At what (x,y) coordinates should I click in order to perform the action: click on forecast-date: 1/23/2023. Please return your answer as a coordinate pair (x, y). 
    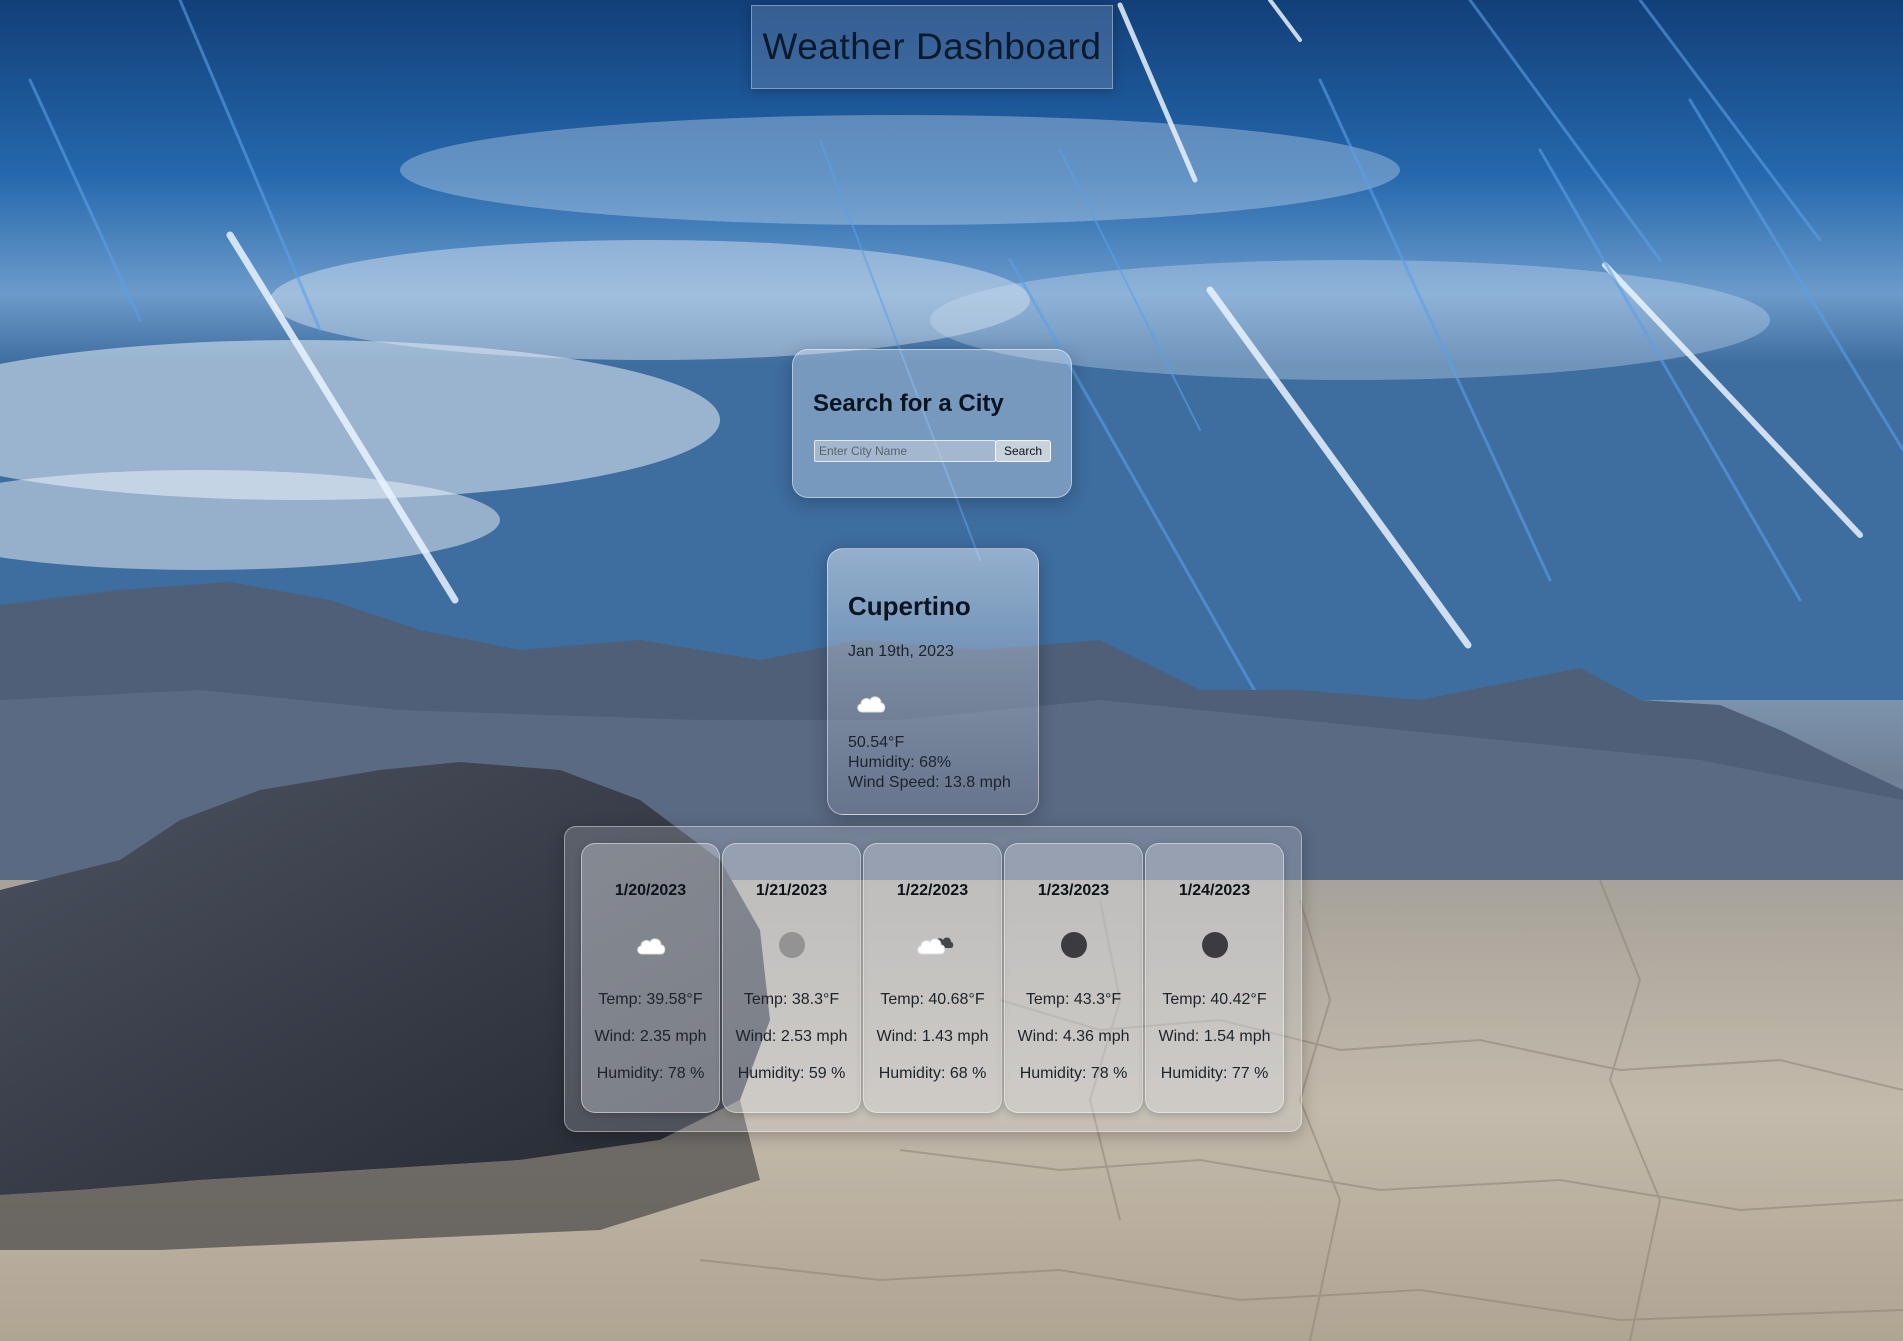
    Looking at the image, I should click on (1073, 890).